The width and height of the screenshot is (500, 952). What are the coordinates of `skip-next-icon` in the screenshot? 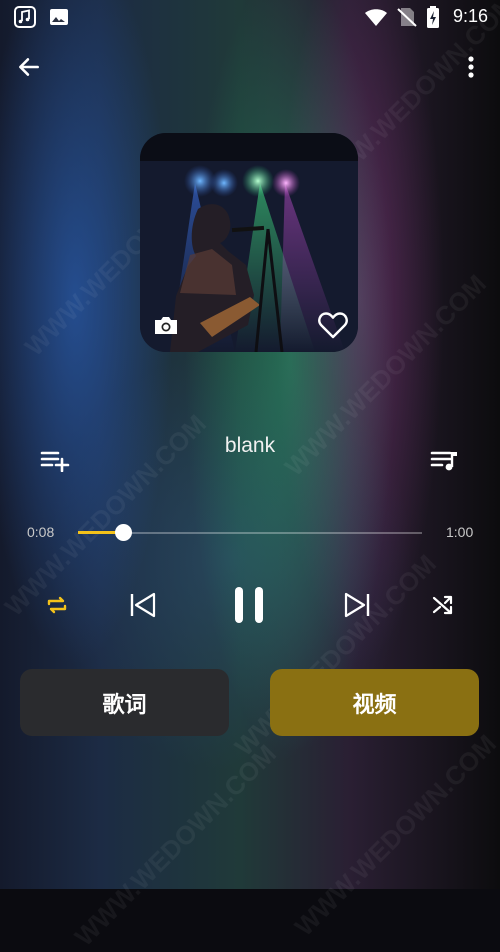 It's located at (357, 605).